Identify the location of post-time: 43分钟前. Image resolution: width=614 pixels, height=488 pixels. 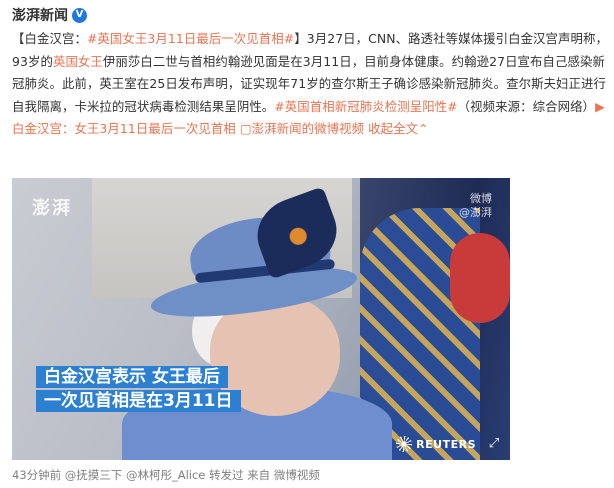
(36, 475).